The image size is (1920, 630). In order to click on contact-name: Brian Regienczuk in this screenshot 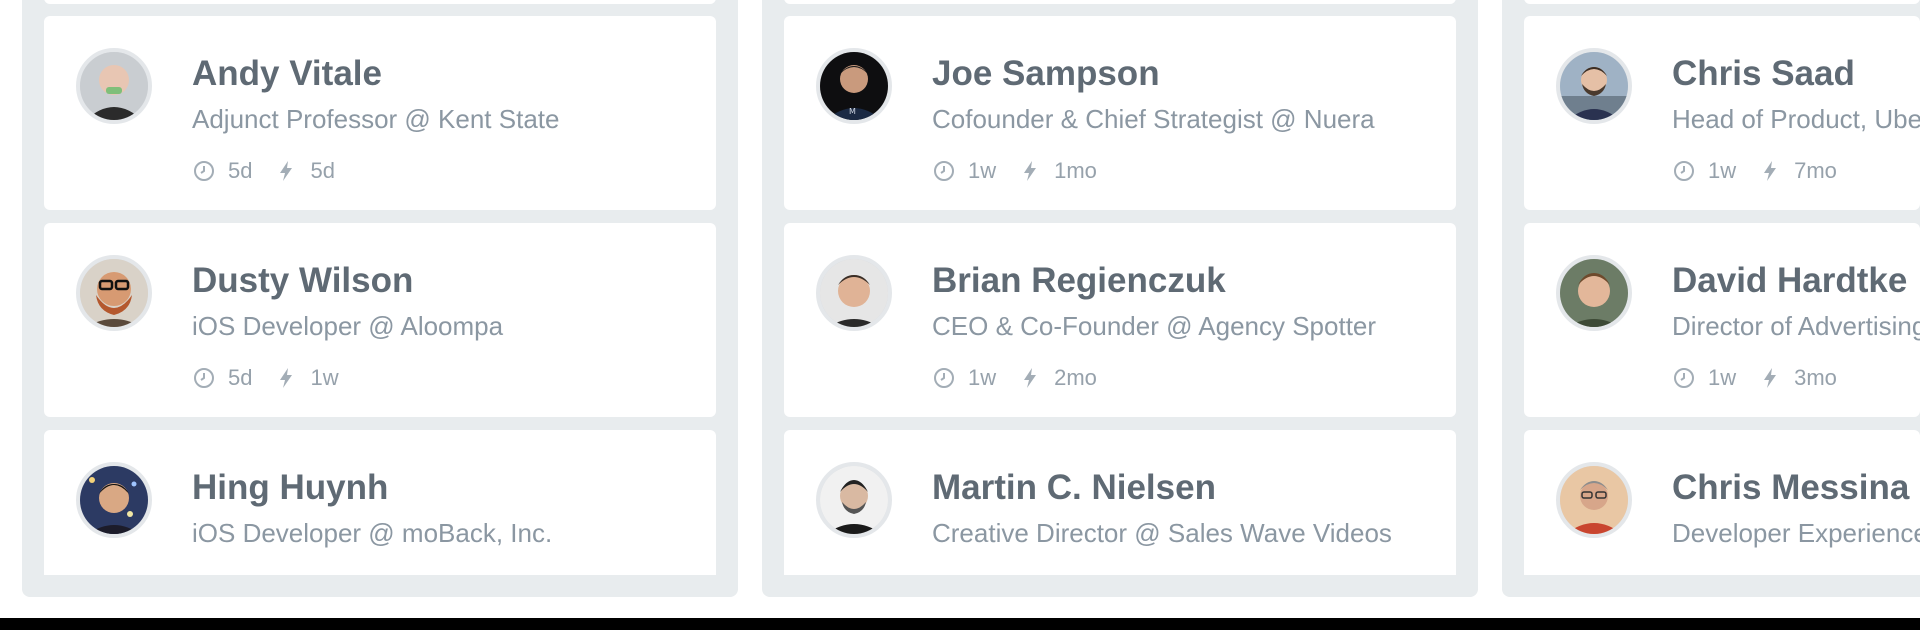, I will do `click(1079, 281)`.